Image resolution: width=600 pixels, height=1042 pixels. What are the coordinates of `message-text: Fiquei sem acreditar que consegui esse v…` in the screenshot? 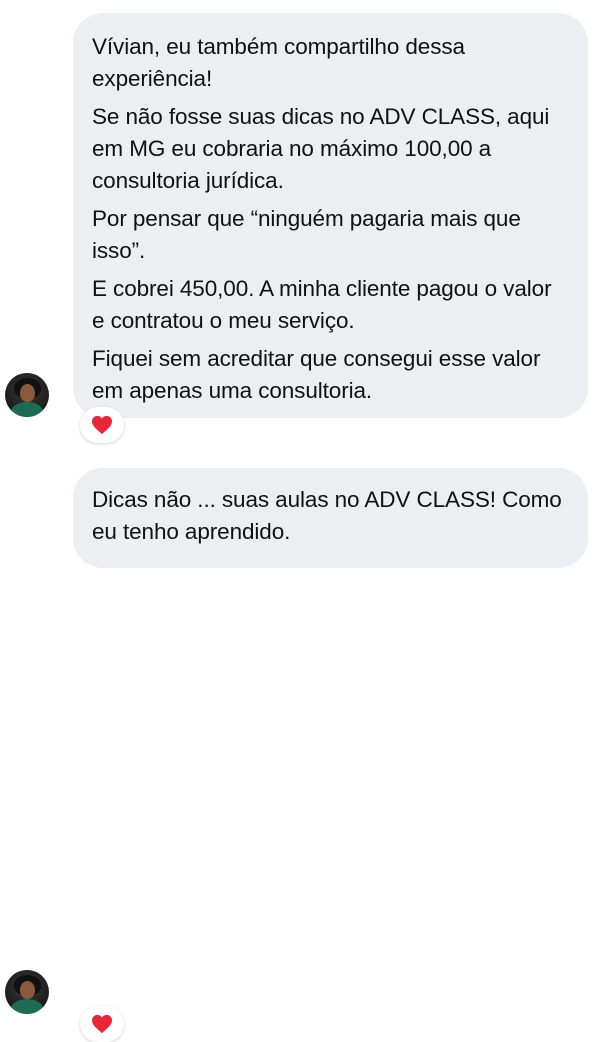 It's located at (316, 374).